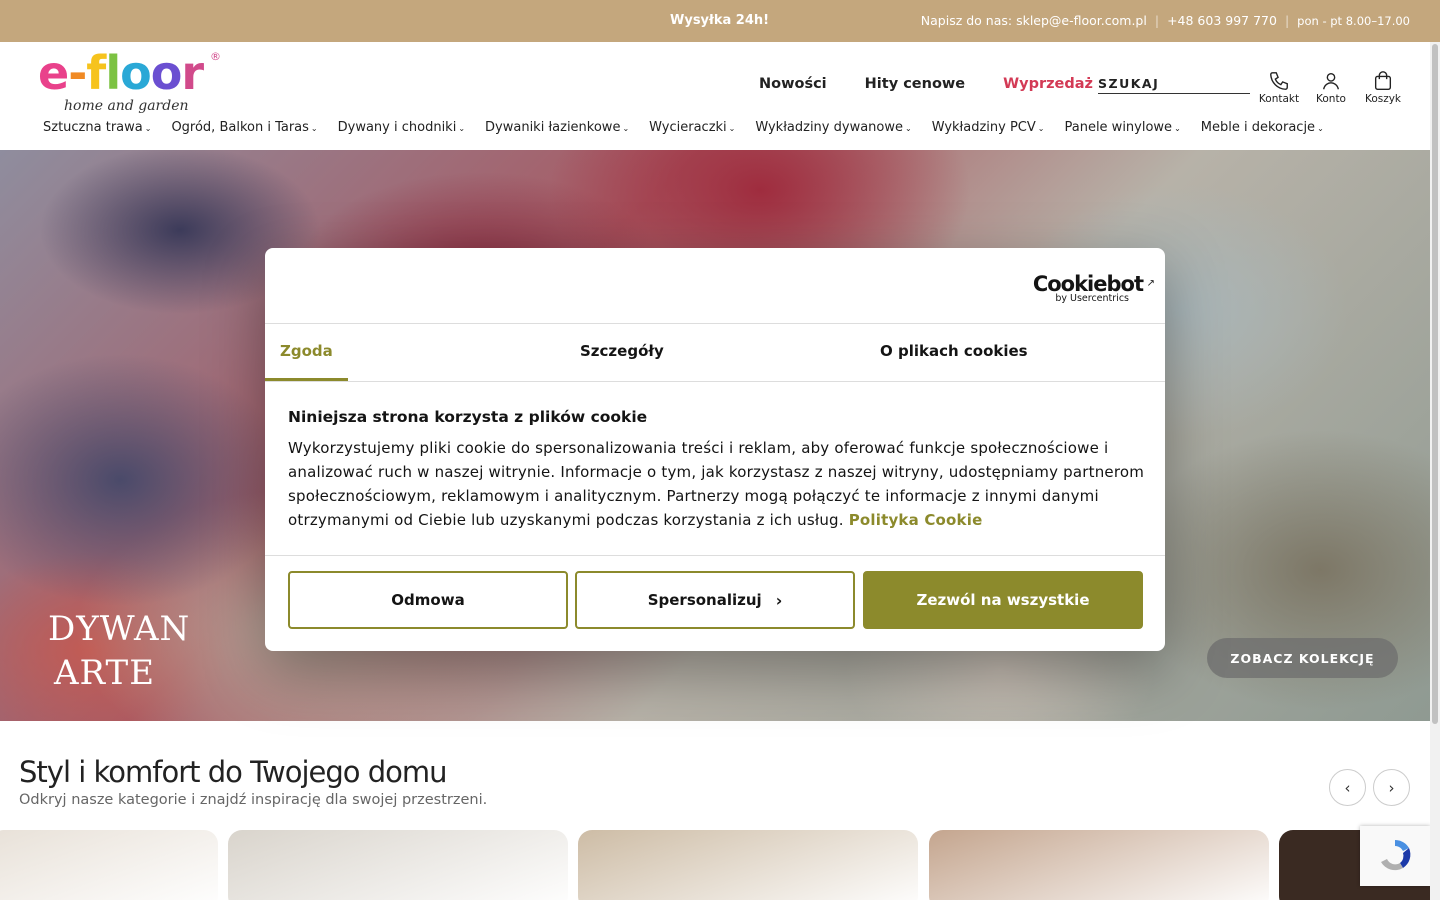 This screenshot has height=900, width=1440. I want to click on customize-label: Spersonalizuj, so click(704, 600).